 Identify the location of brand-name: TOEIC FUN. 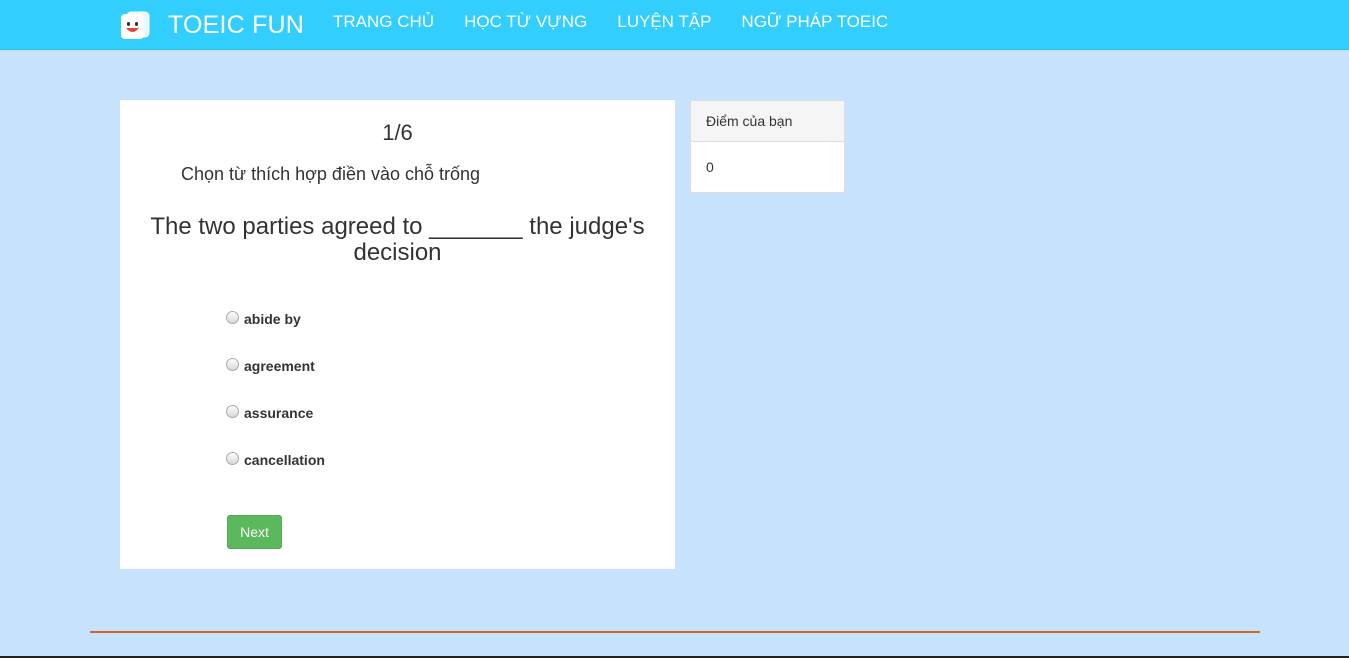
(236, 24).